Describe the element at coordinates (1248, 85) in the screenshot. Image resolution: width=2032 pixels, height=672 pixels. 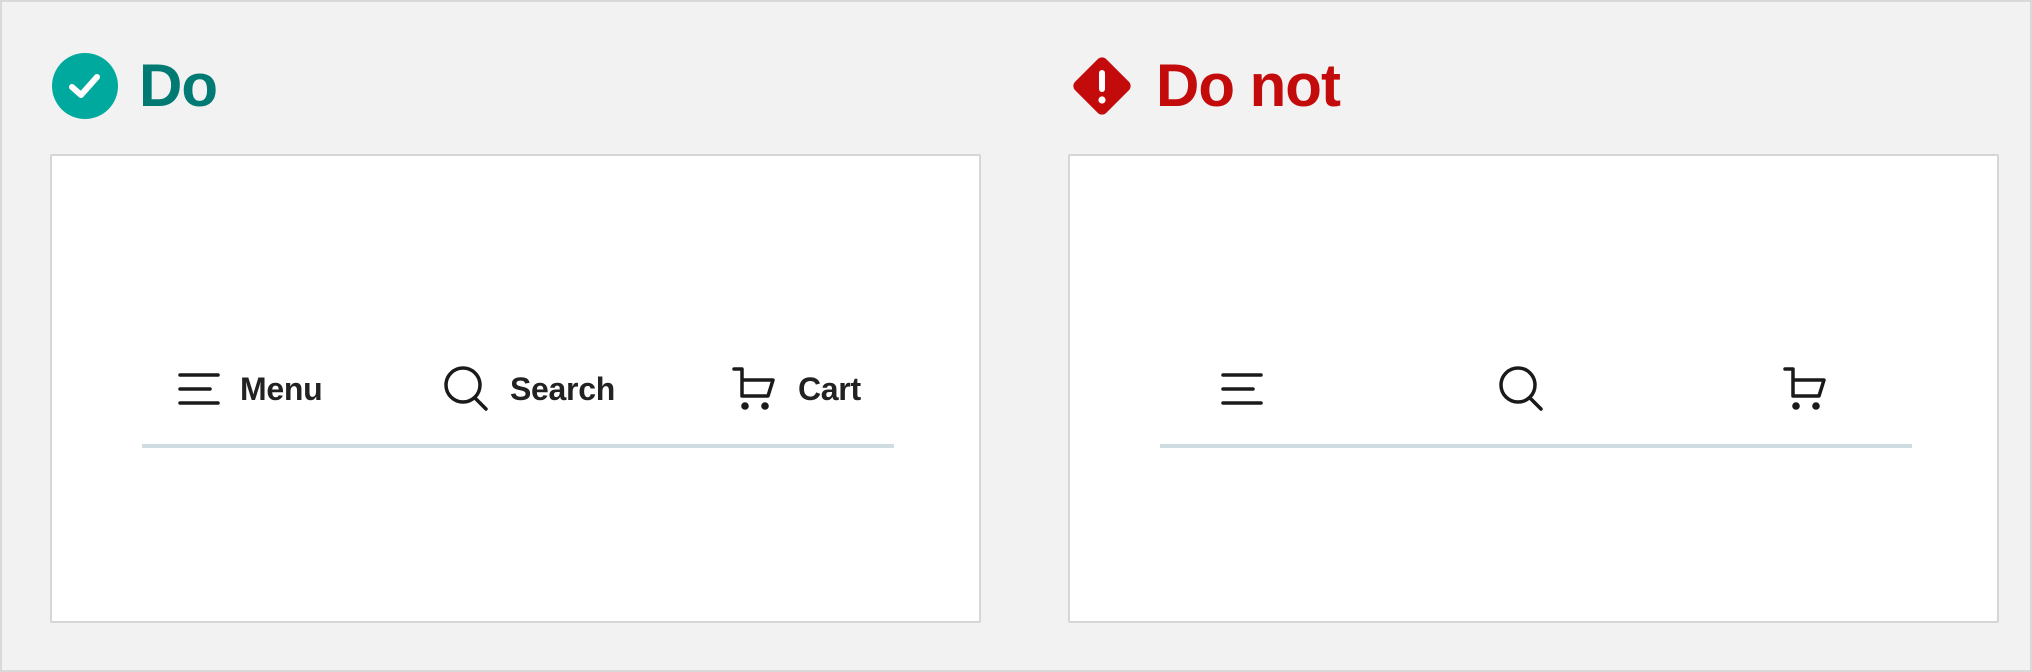
I see `dont-title: Do not` at that location.